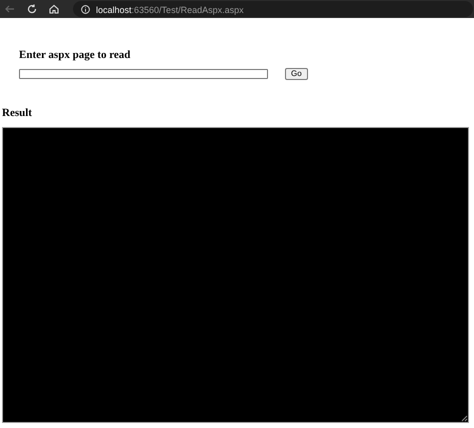 The image size is (474, 428). What do you see at coordinates (273, 9) in the screenshot?
I see `address-bar: localhost:63560/Test/ReadAspx.aspx` at bounding box center [273, 9].